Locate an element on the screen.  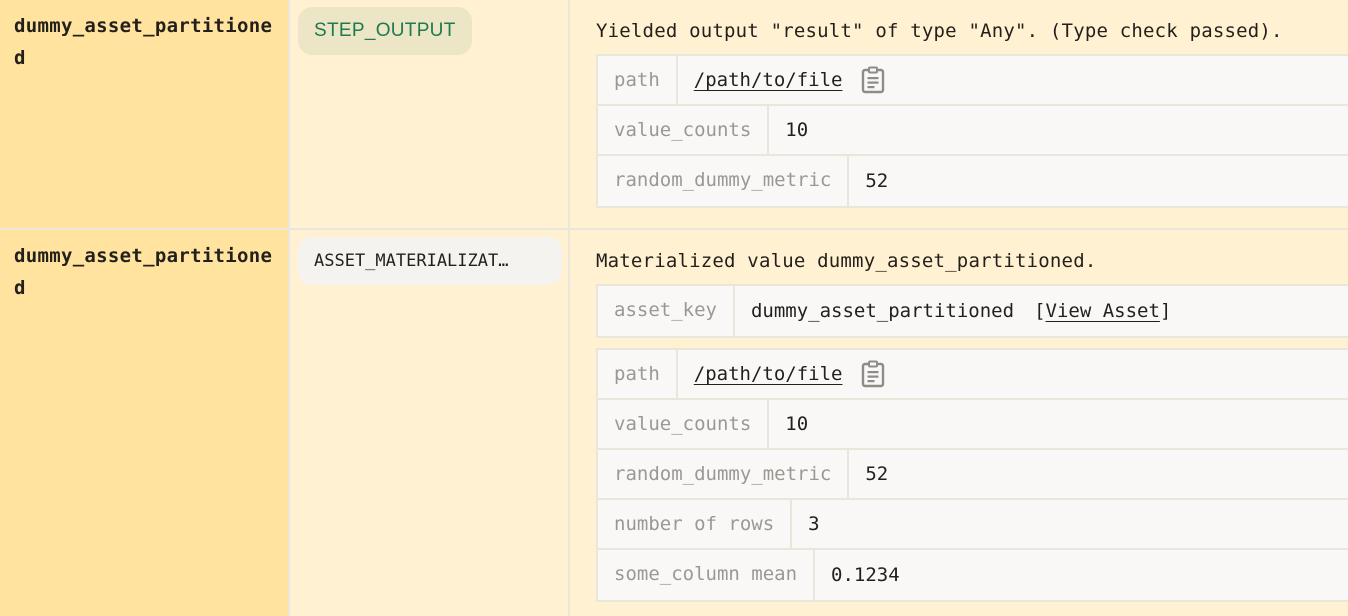
metadata-key: number of rows is located at coordinates (695, 524).